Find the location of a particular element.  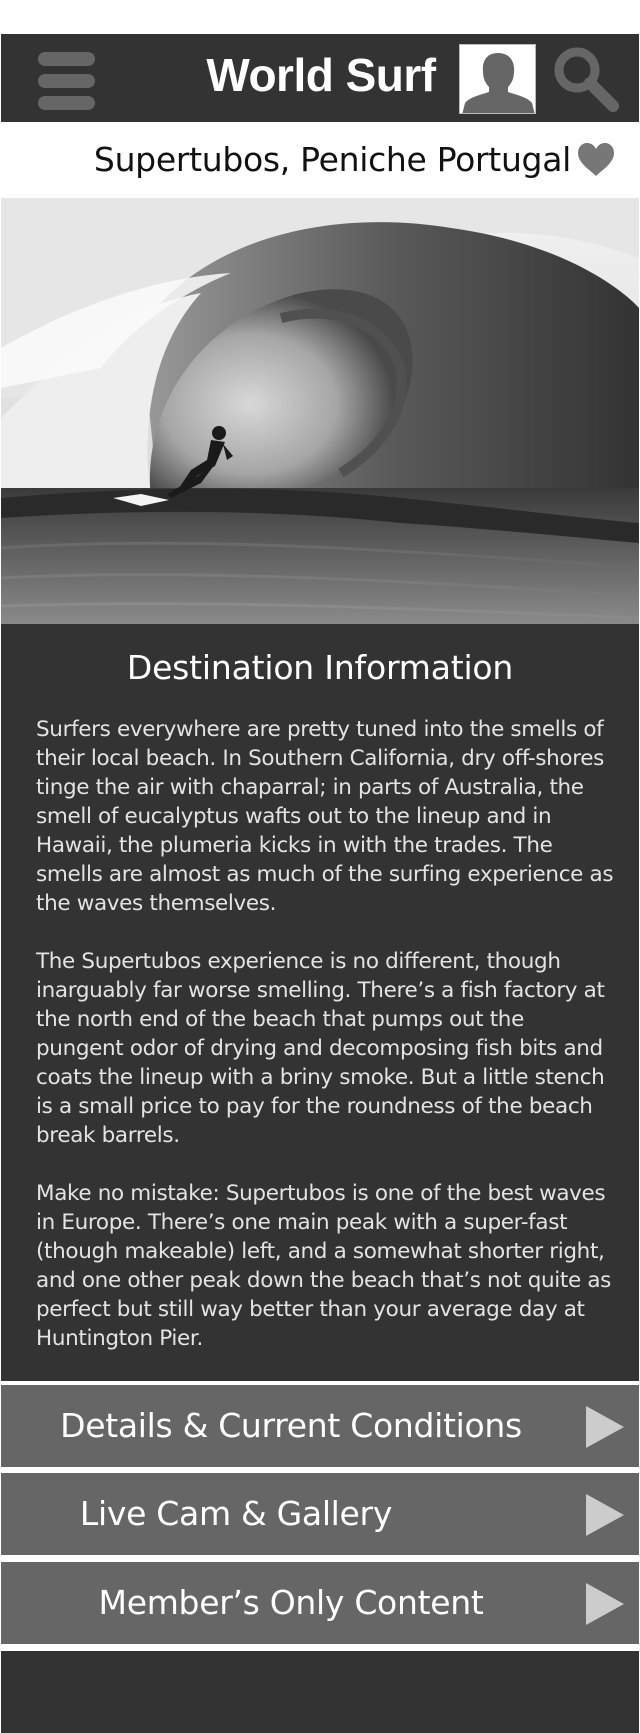

live-cam-gallery-label: Live Cam & Gallery is located at coordinates (236, 1513).